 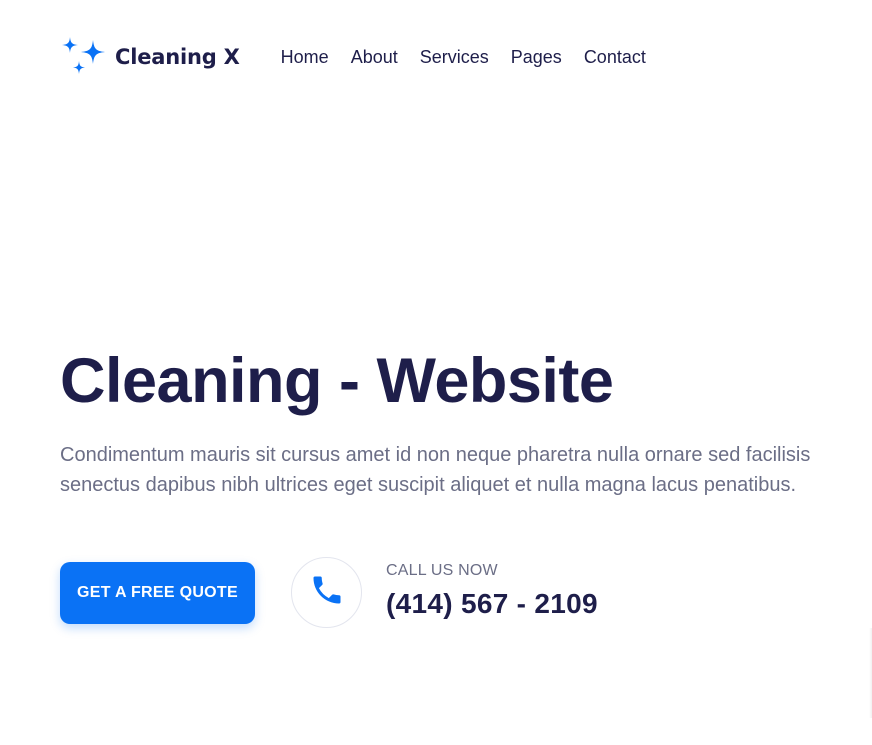 What do you see at coordinates (177, 57) in the screenshot?
I see `brand-name: Cleaning X` at bounding box center [177, 57].